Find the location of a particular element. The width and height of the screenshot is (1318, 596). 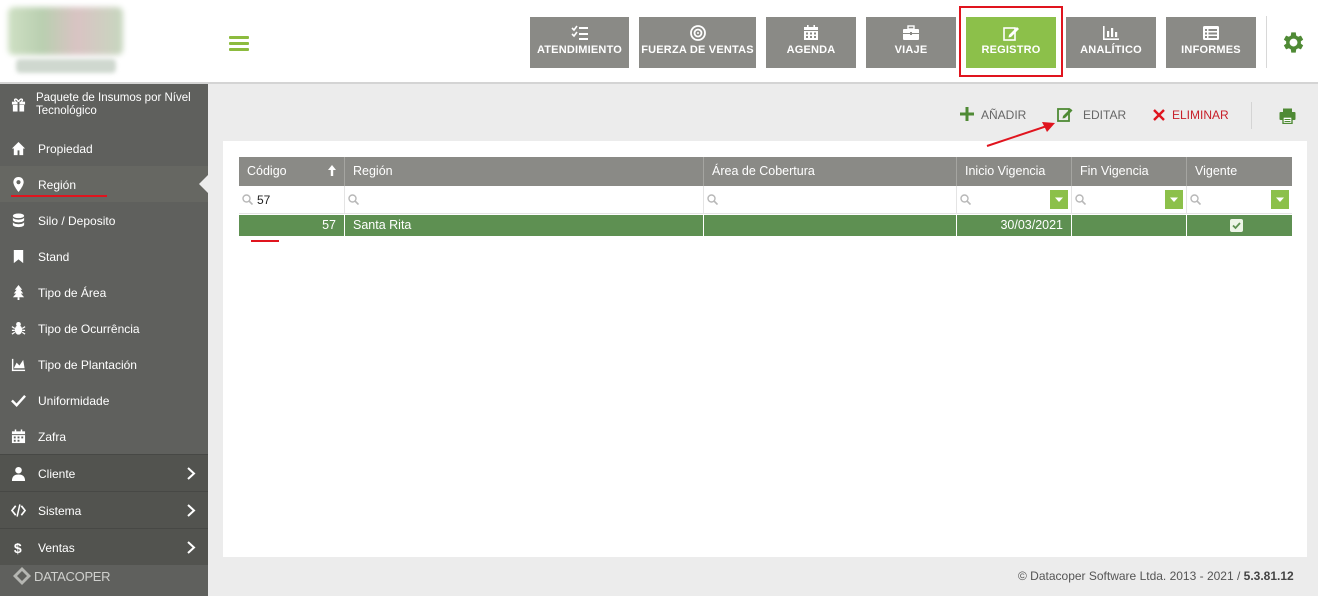

column-header-label: Código is located at coordinates (267, 171).